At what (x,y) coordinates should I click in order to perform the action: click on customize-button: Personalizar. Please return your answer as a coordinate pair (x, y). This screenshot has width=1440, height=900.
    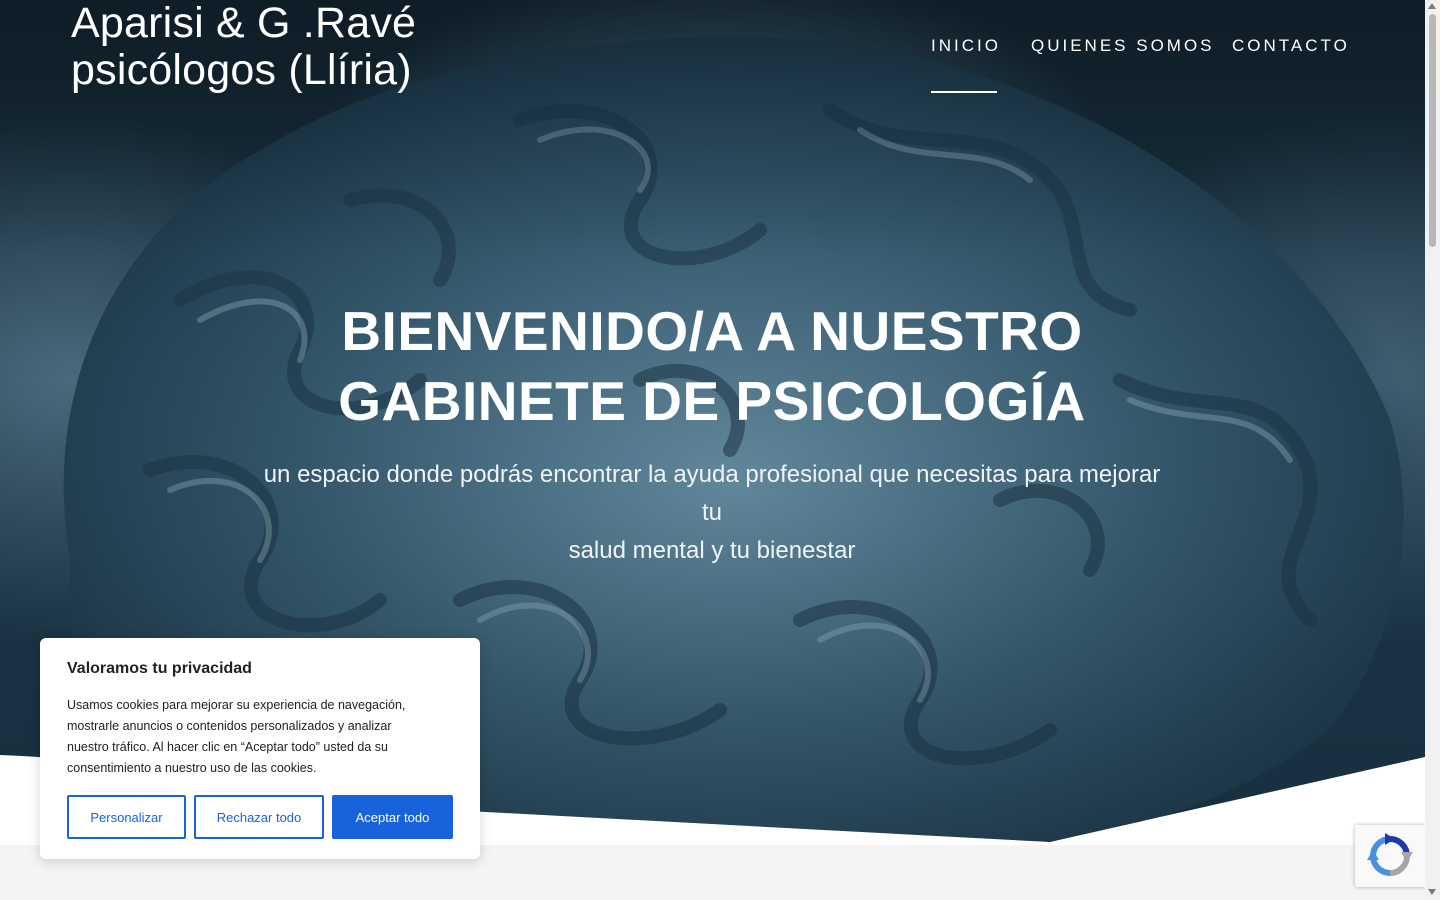
    Looking at the image, I should click on (126, 817).